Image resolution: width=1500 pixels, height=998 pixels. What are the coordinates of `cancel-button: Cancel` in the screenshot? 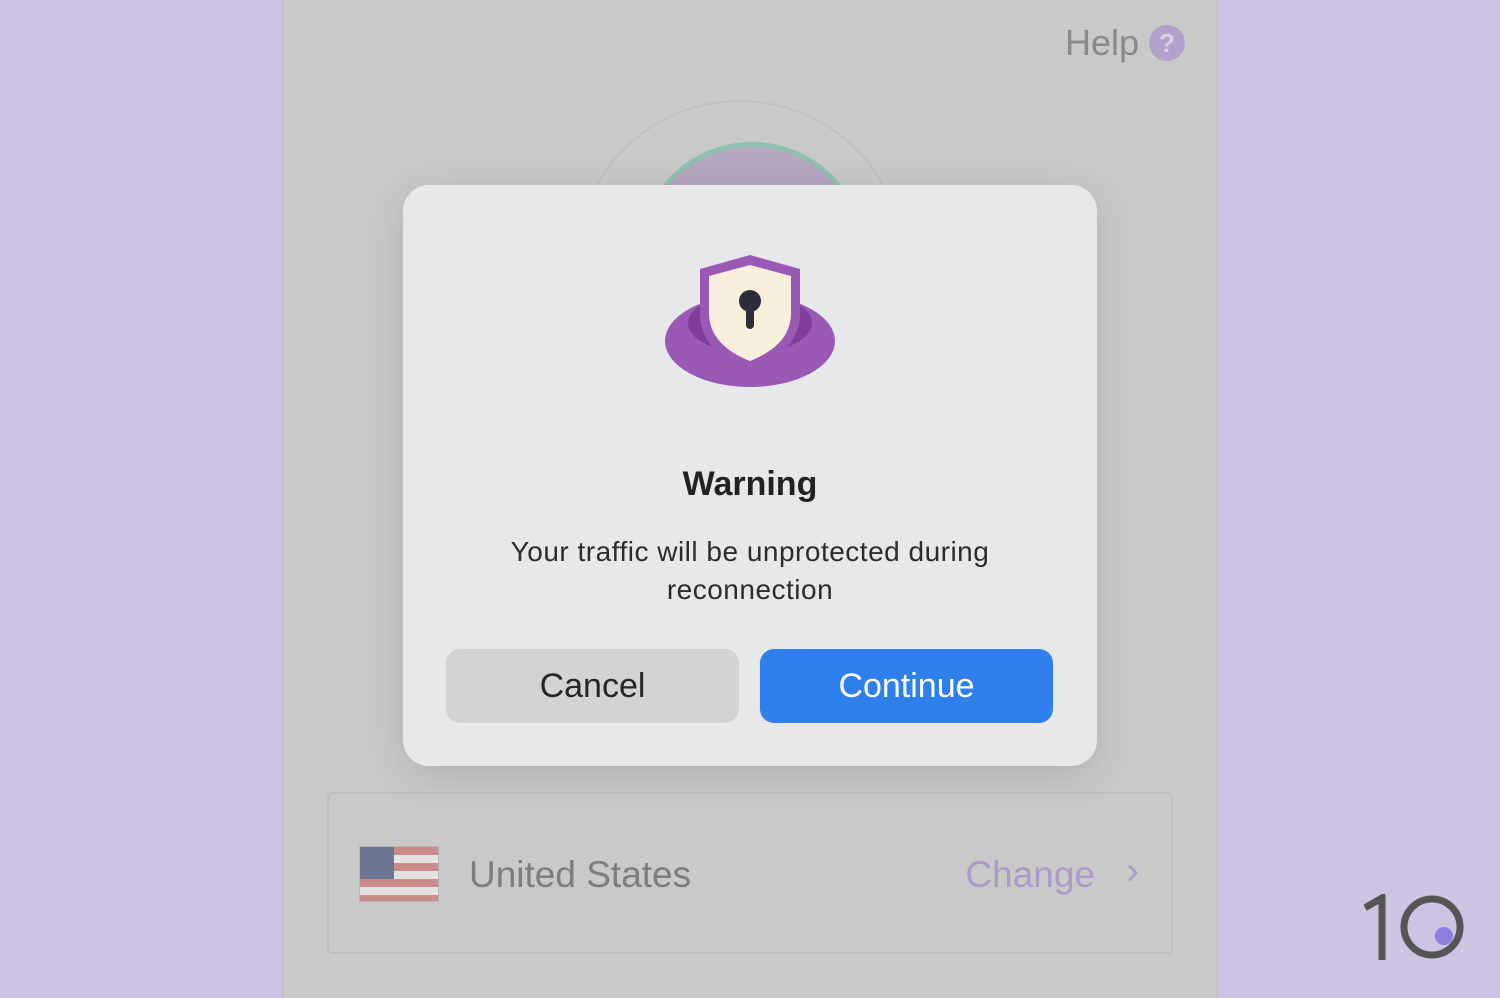 It's located at (592, 686).